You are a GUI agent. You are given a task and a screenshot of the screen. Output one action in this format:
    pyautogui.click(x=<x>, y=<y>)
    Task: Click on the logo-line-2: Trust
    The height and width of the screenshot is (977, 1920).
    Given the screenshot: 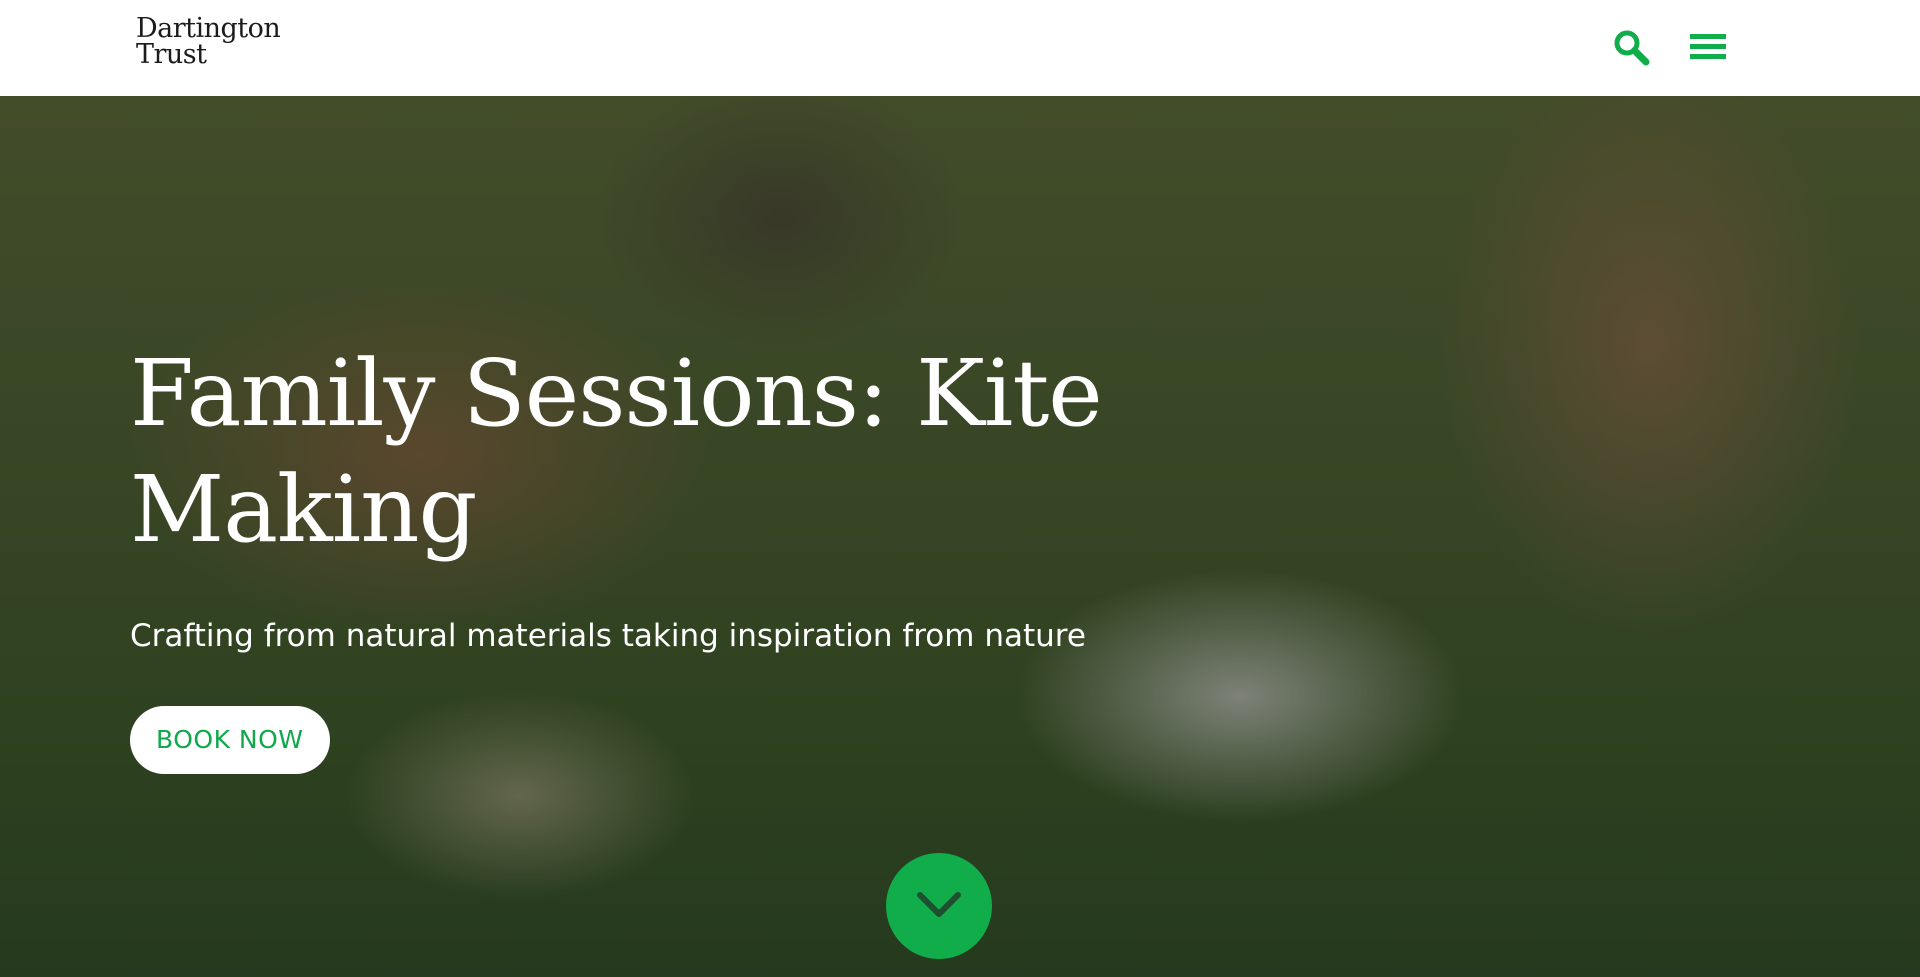 What is the action you would take?
    pyautogui.click(x=171, y=54)
    